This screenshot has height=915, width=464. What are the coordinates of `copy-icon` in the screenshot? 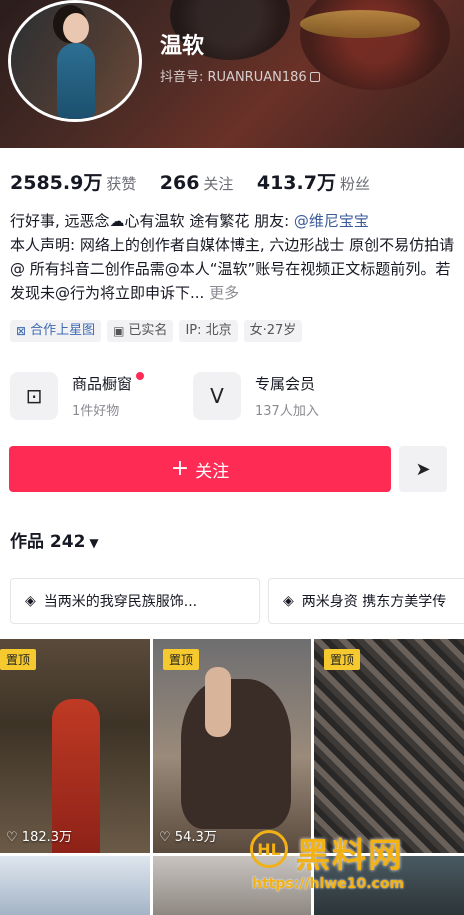 It's located at (314, 77).